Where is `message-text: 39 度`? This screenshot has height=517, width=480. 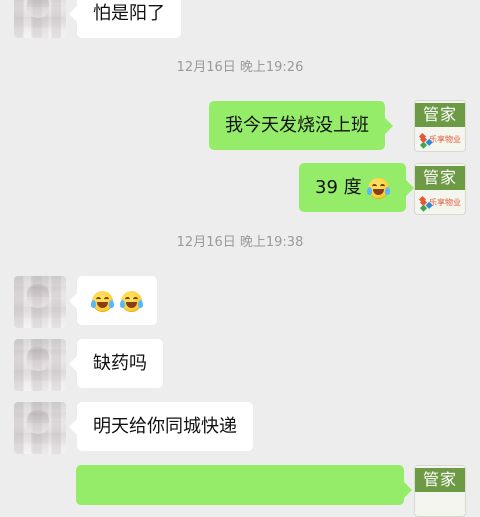
message-text: 39 度 is located at coordinates (338, 187).